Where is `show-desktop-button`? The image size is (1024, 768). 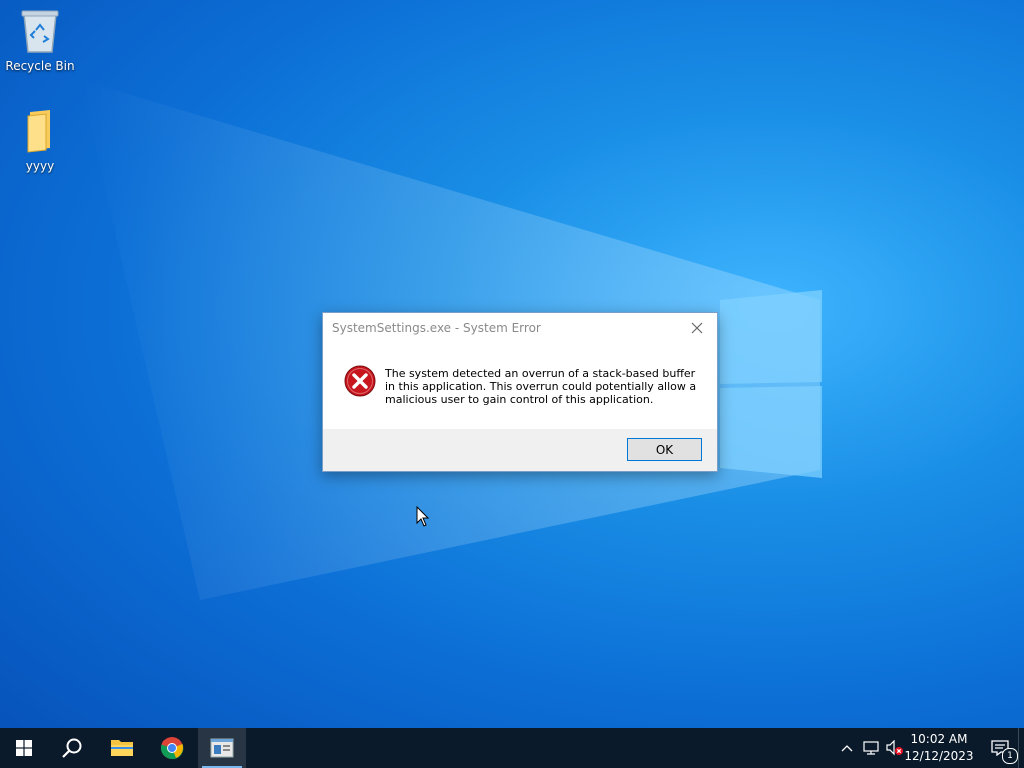
show-desktop-button is located at coordinates (1021, 748).